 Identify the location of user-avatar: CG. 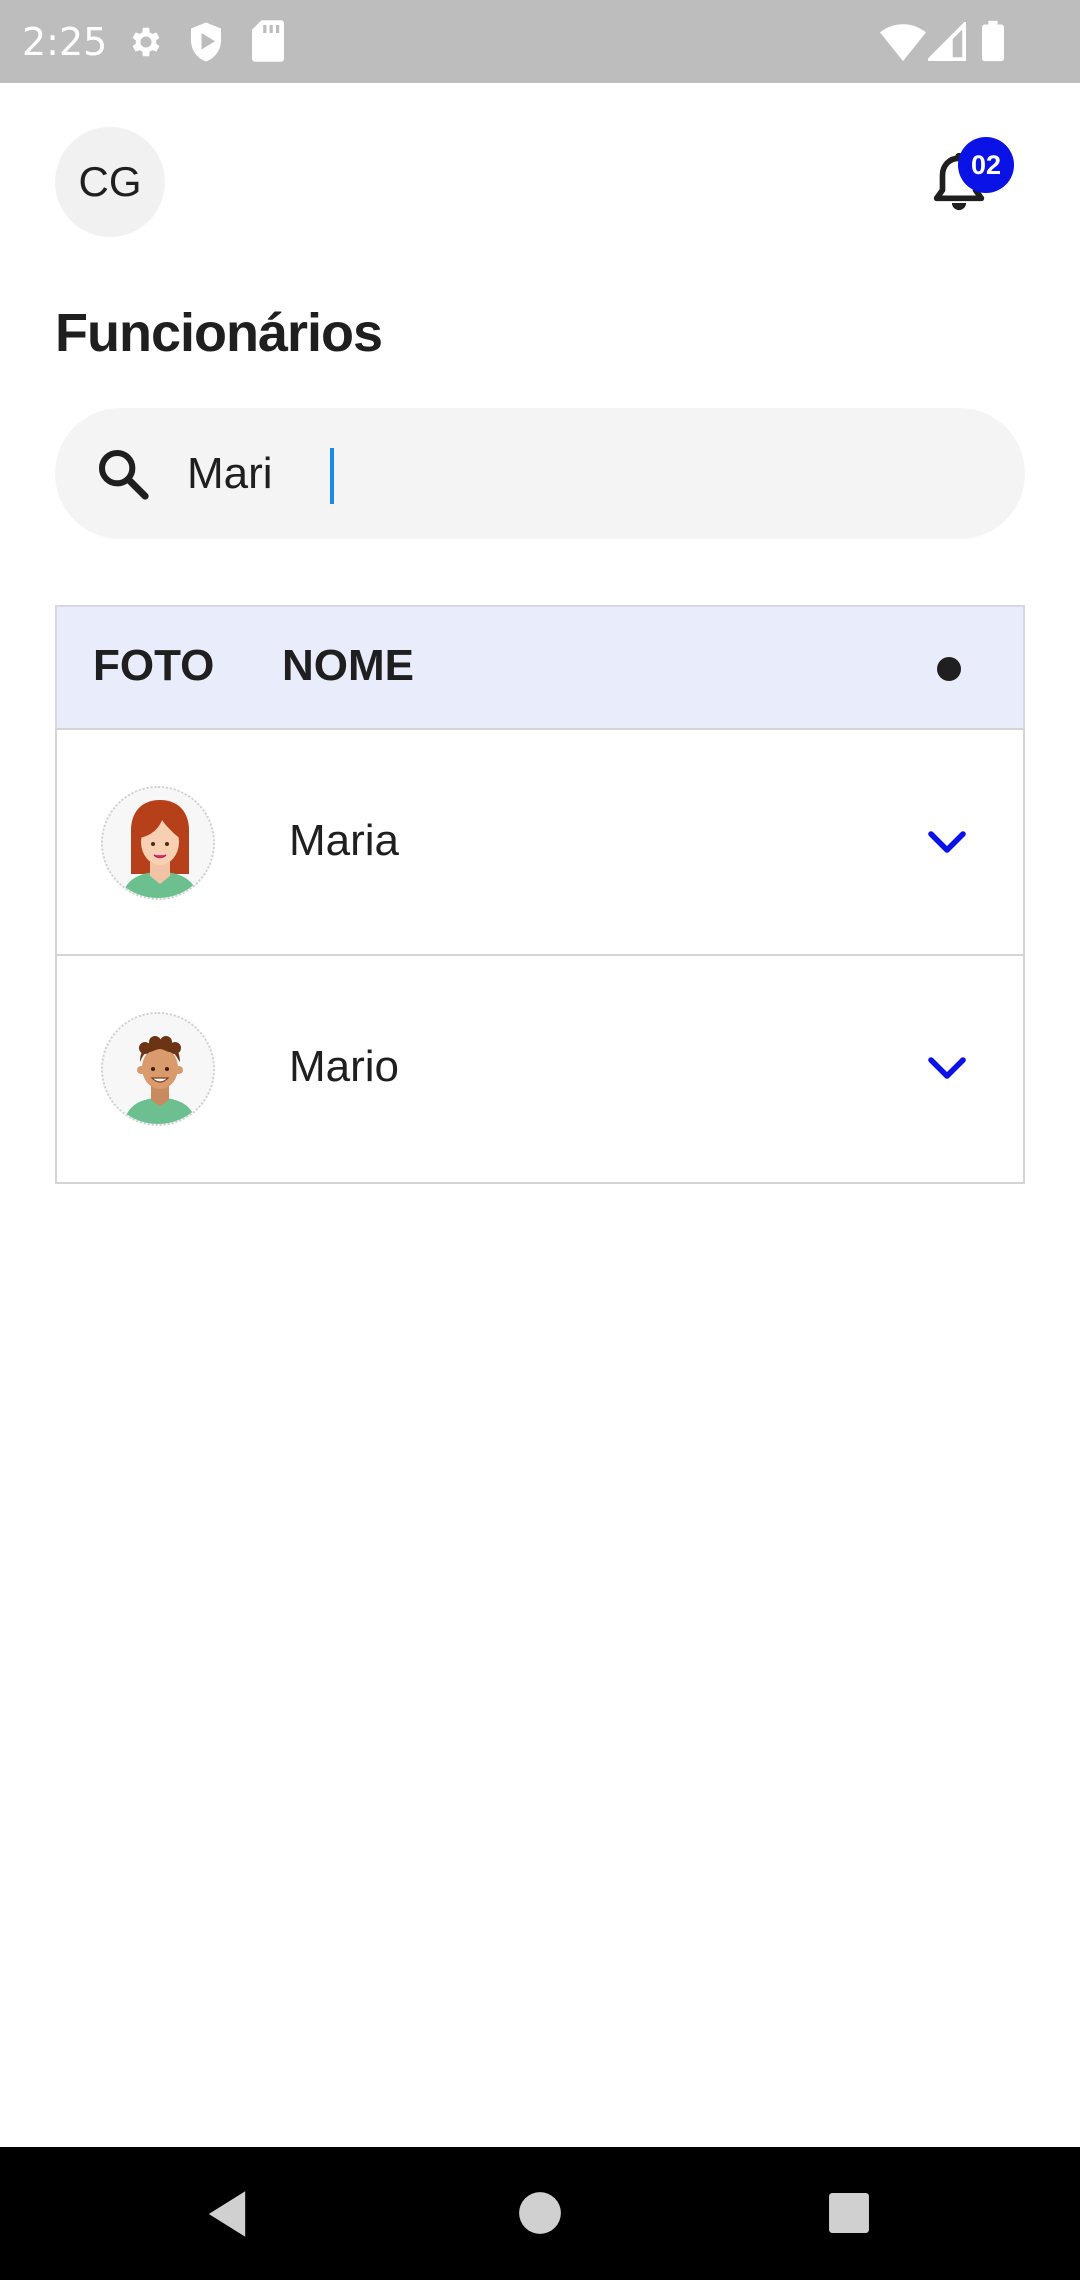
(110, 182).